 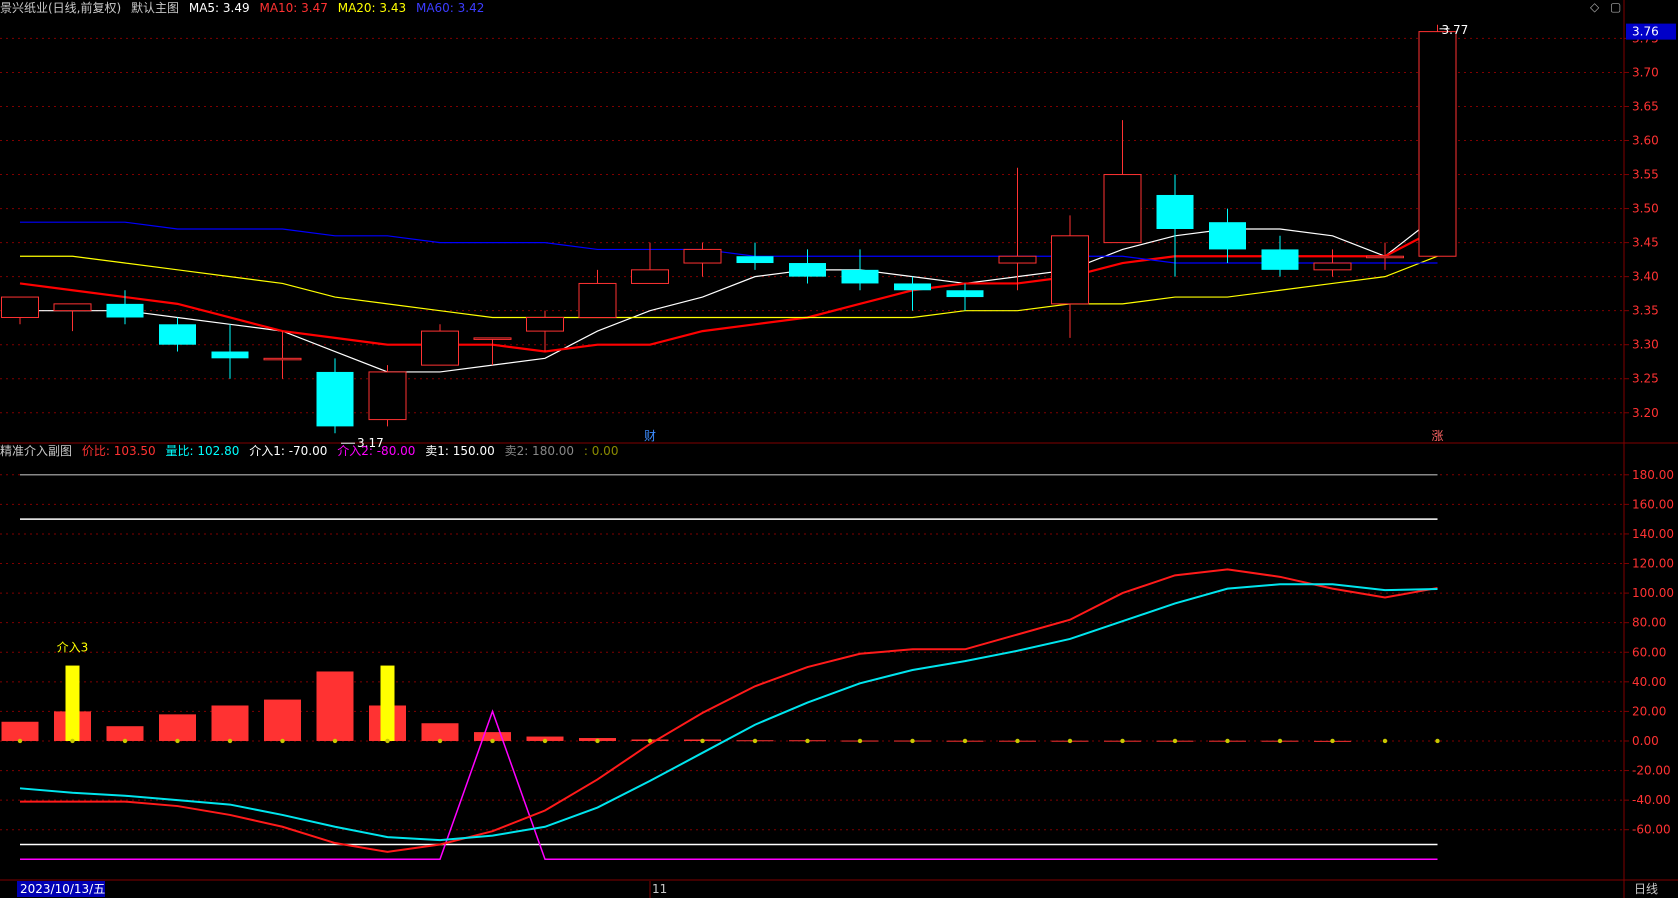 What do you see at coordinates (293, 8) in the screenshot?
I see `ma10-label: MA10: 3.47` at bounding box center [293, 8].